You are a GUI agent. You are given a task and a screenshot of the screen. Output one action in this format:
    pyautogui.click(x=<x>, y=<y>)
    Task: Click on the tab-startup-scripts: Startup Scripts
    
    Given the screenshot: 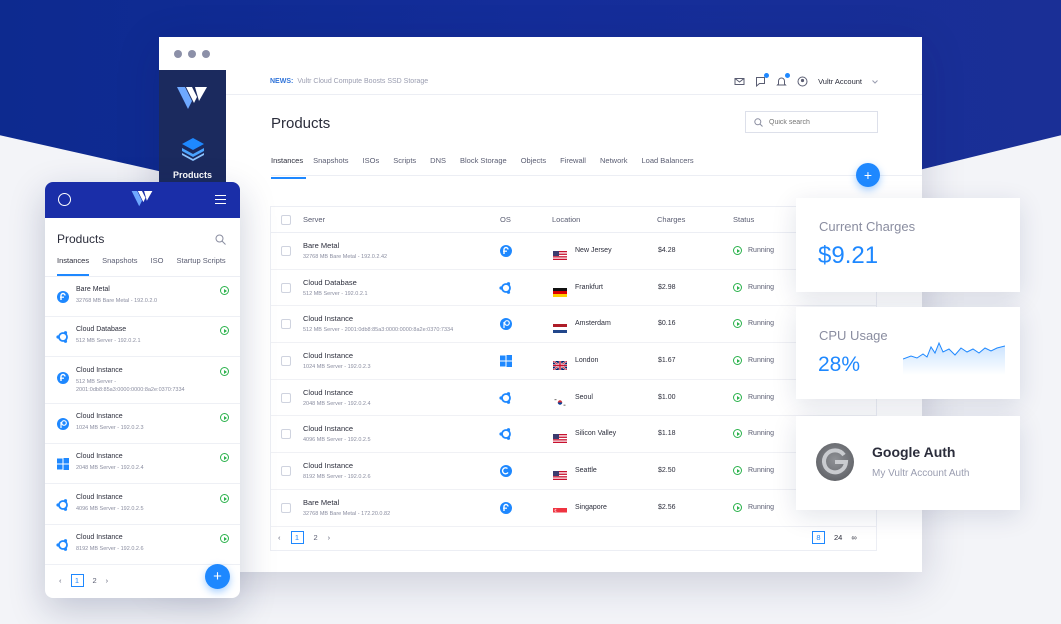 What is the action you would take?
    pyautogui.click(x=200, y=266)
    